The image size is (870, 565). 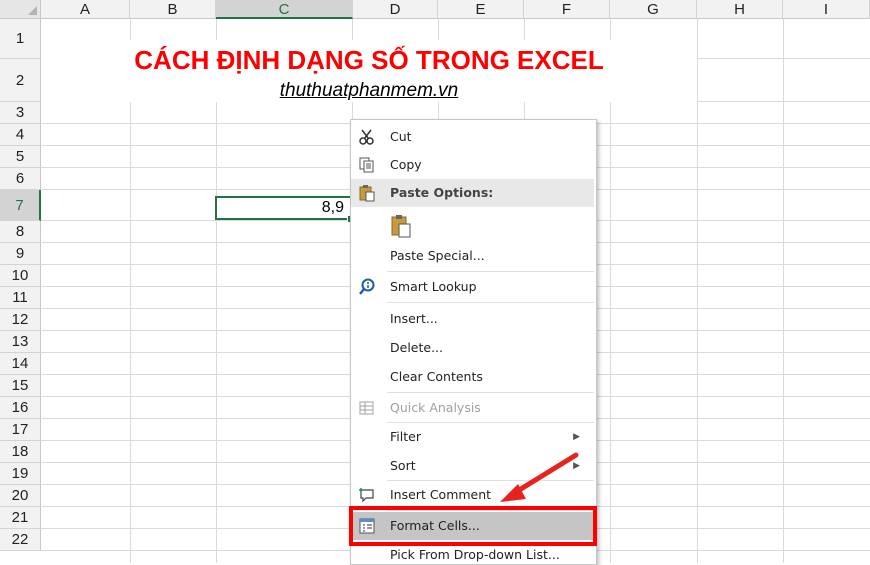 What do you see at coordinates (20, 298) in the screenshot?
I see `row-header-11: 11` at bounding box center [20, 298].